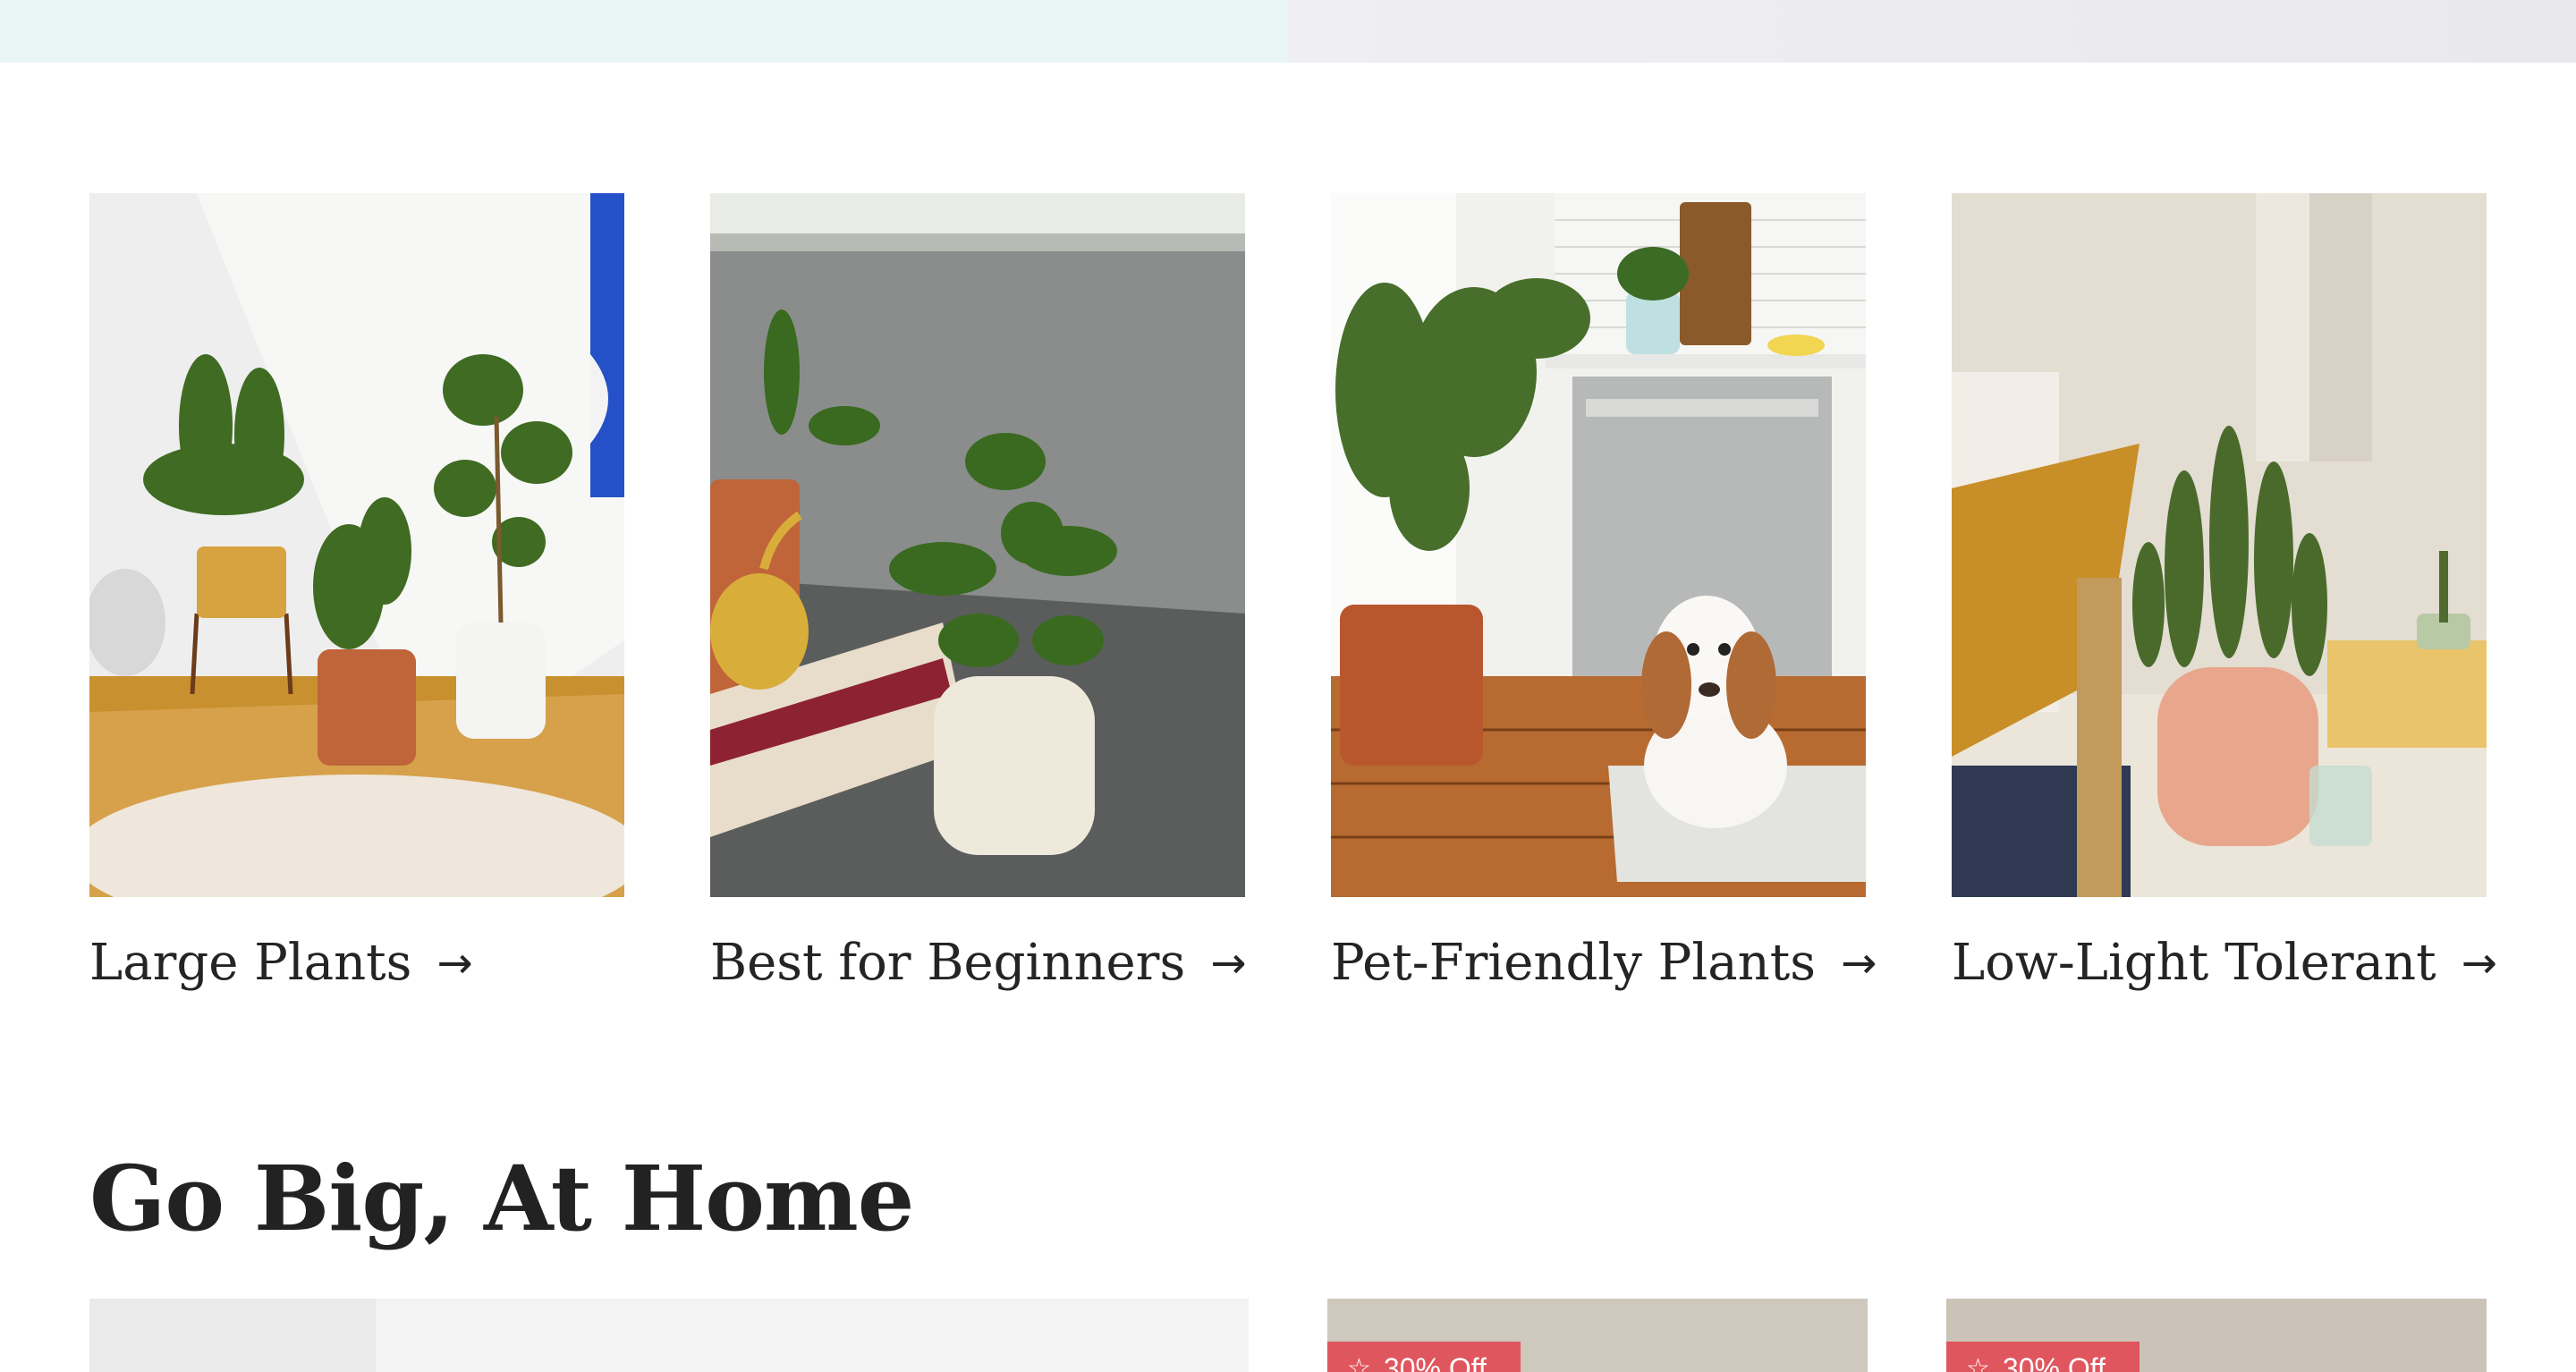 The image size is (2576, 1372). Describe the element at coordinates (948, 963) in the screenshot. I see `category-label: Best for Beginners` at that location.